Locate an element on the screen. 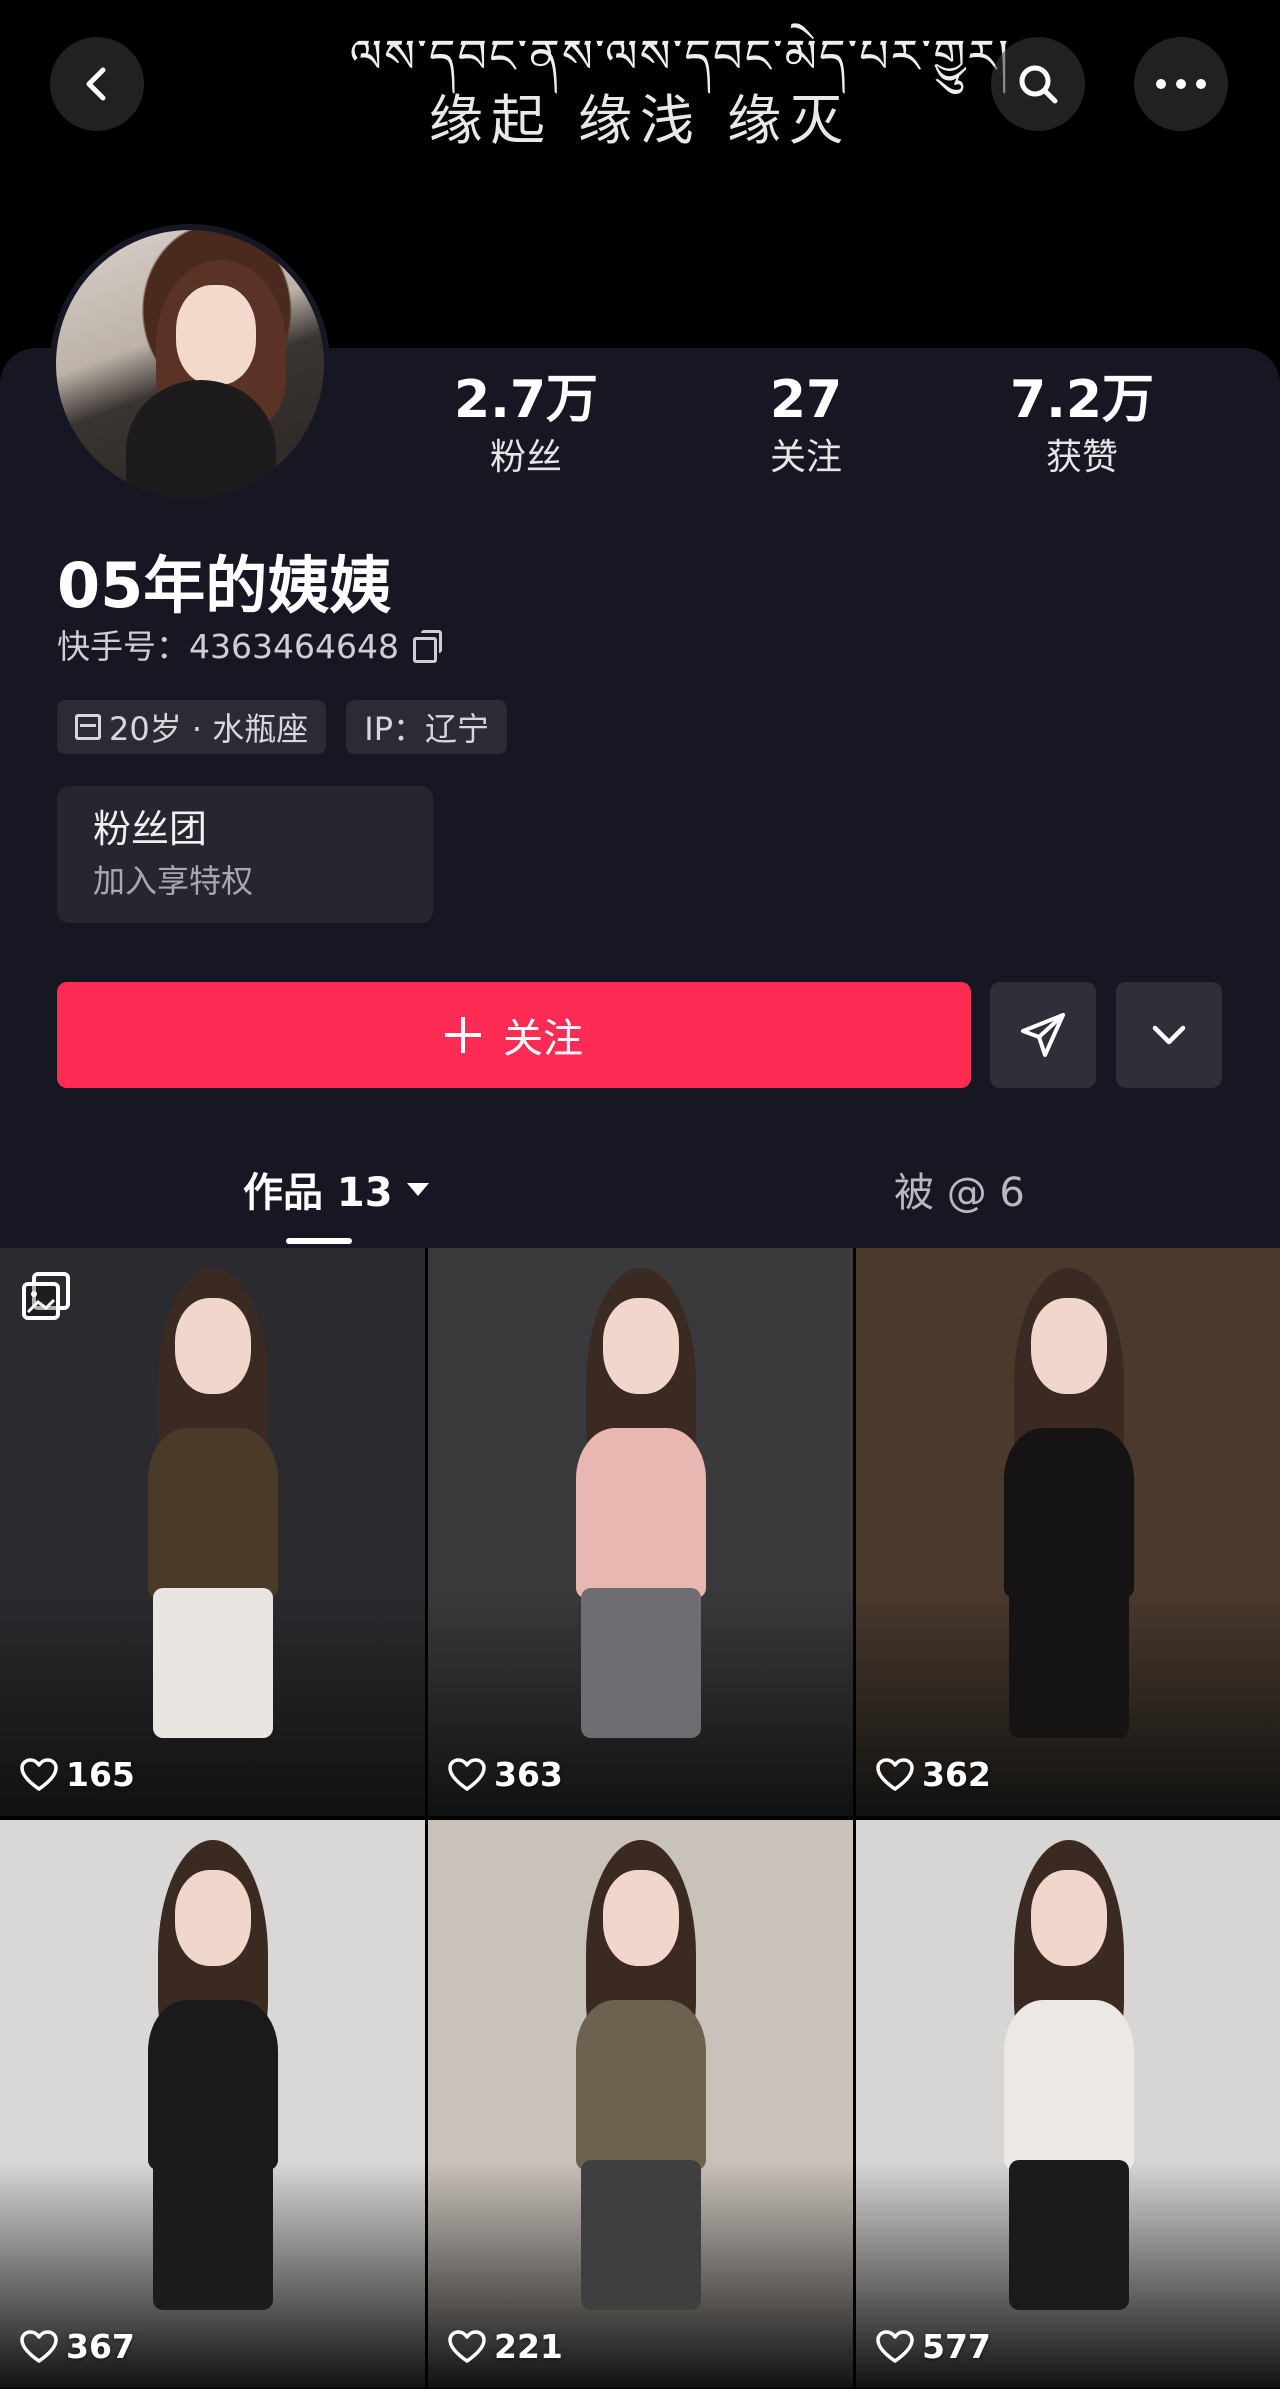 This screenshot has width=1280, height=2389. stat-label: 粉丝 is located at coordinates (525, 457).